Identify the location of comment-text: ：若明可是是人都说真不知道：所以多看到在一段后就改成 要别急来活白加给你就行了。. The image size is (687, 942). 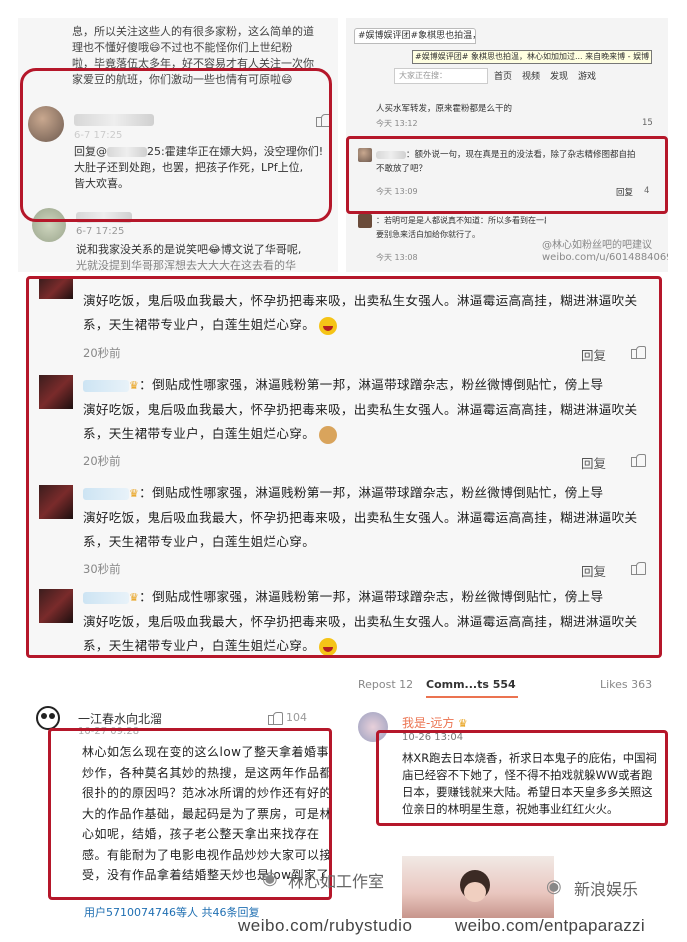
(461, 227).